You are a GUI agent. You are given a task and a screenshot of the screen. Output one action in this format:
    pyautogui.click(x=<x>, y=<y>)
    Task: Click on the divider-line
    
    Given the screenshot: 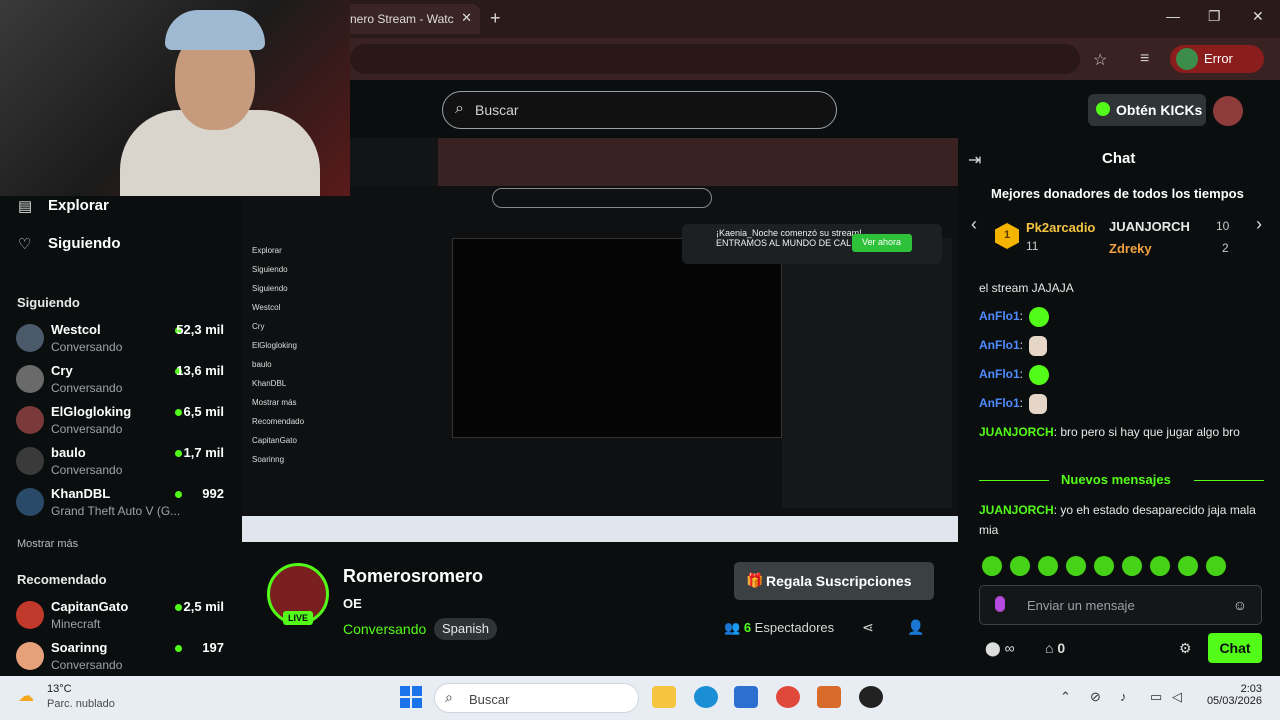 What is the action you would take?
    pyautogui.click(x=1229, y=480)
    